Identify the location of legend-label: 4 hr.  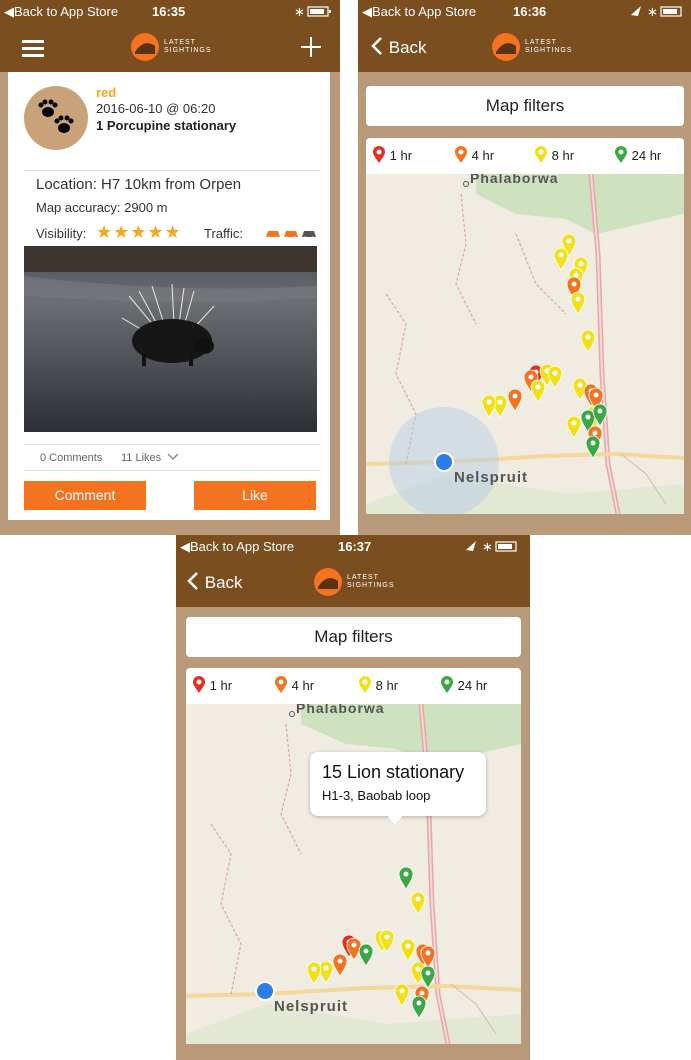
(303, 685).